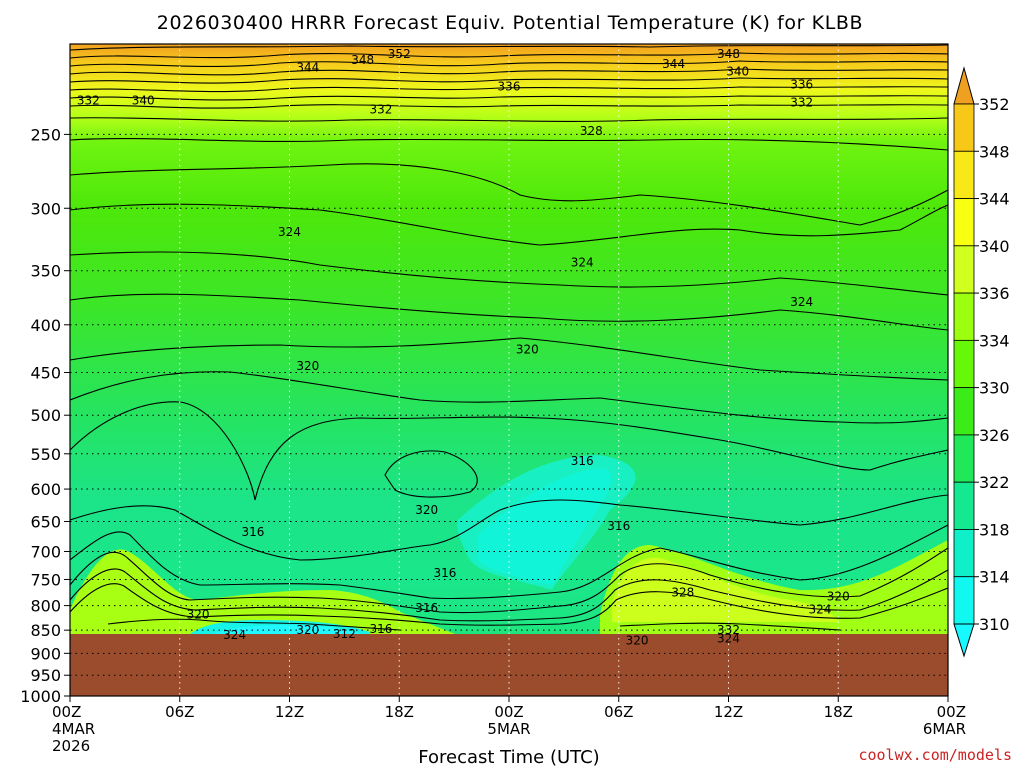 This screenshot has width=1024, height=768. Describe the element at coordinates (509, 665) in the screenshot. I see `terrain-below-surface` at that location.